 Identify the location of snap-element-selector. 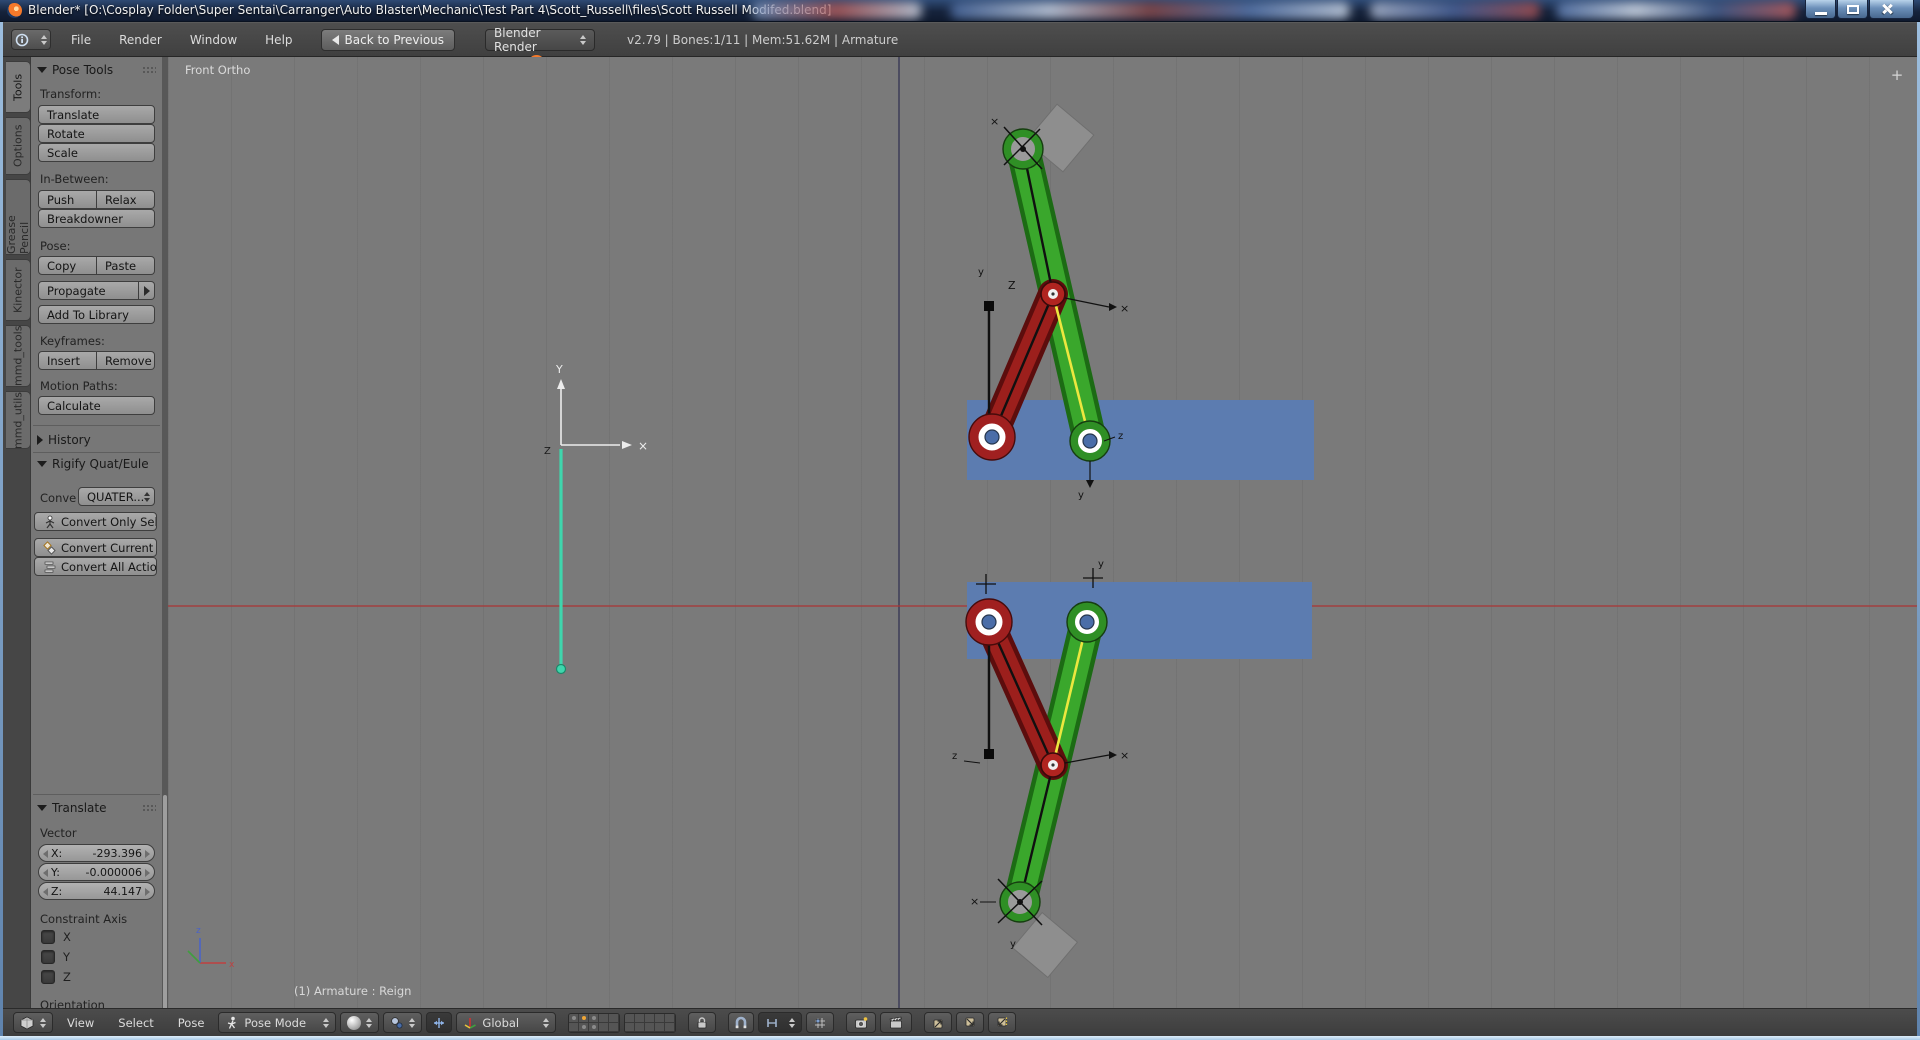
(820, 1022).